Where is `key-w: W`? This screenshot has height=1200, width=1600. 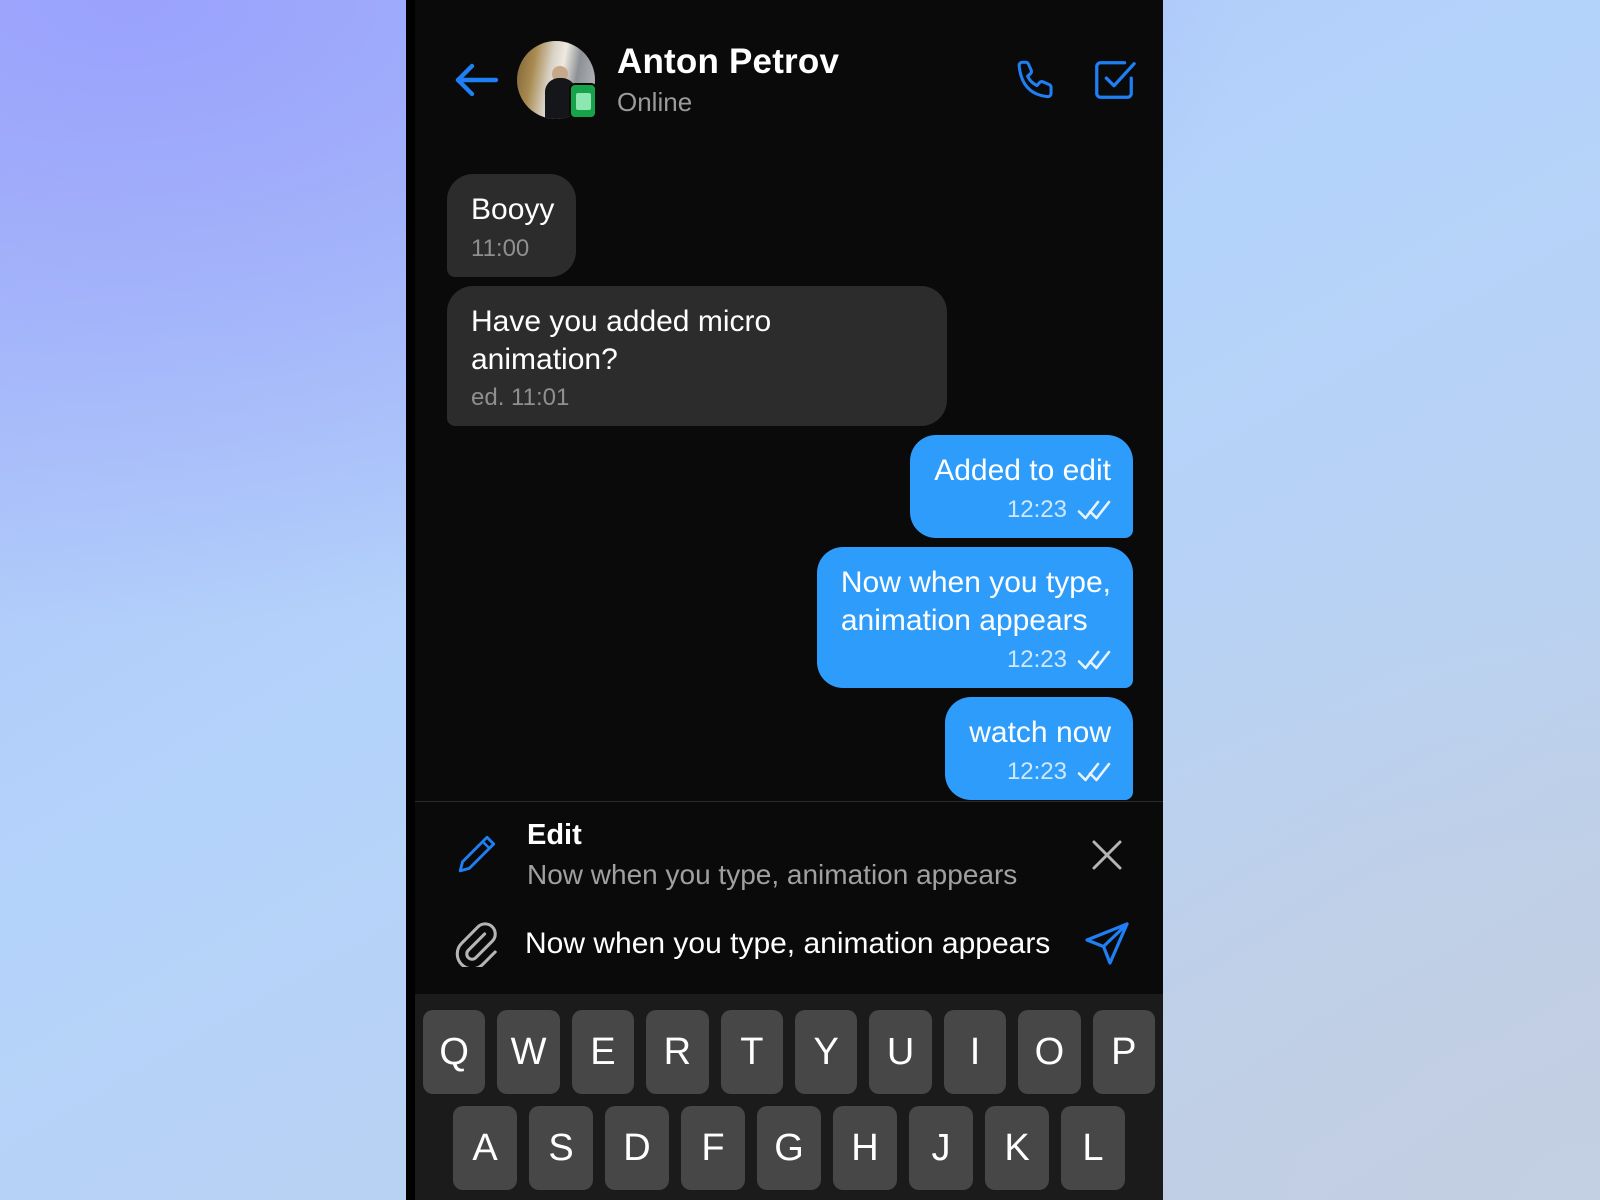 key-w: W is located at coordinates (528, 1052).